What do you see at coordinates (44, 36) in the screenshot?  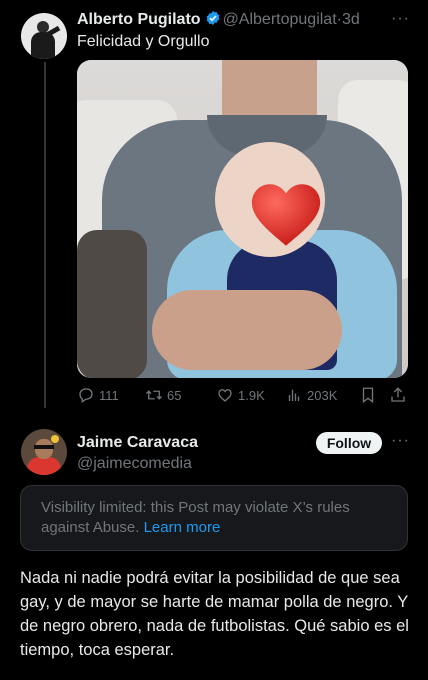 I see `avatar-alberto` at bounding box center [44, 36].